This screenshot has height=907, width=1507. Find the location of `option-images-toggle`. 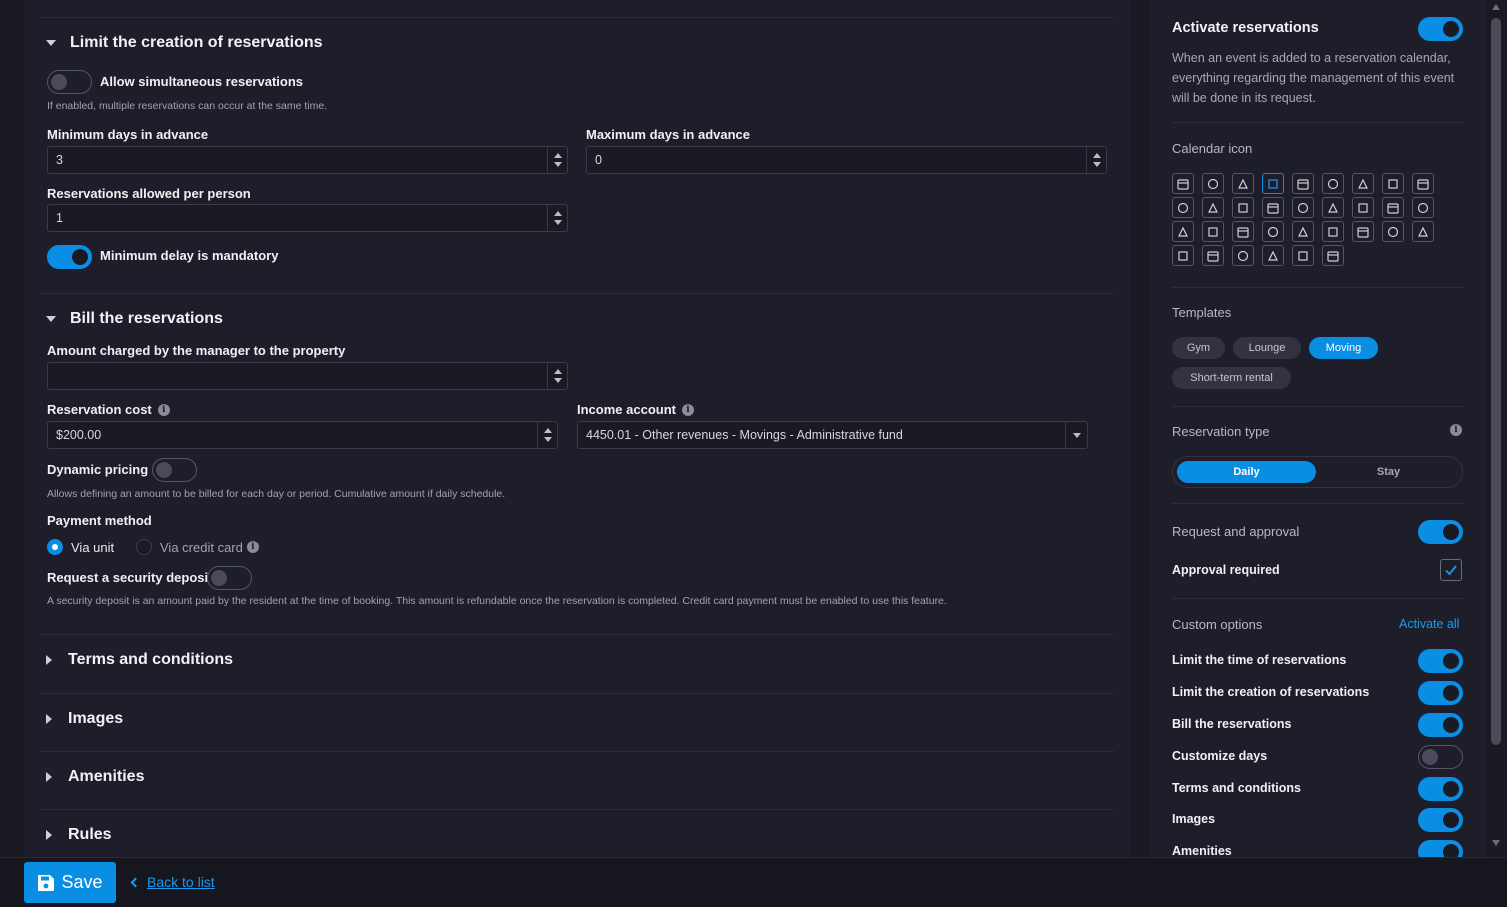

option-images-toggle is located at coordinates (1440, 820).